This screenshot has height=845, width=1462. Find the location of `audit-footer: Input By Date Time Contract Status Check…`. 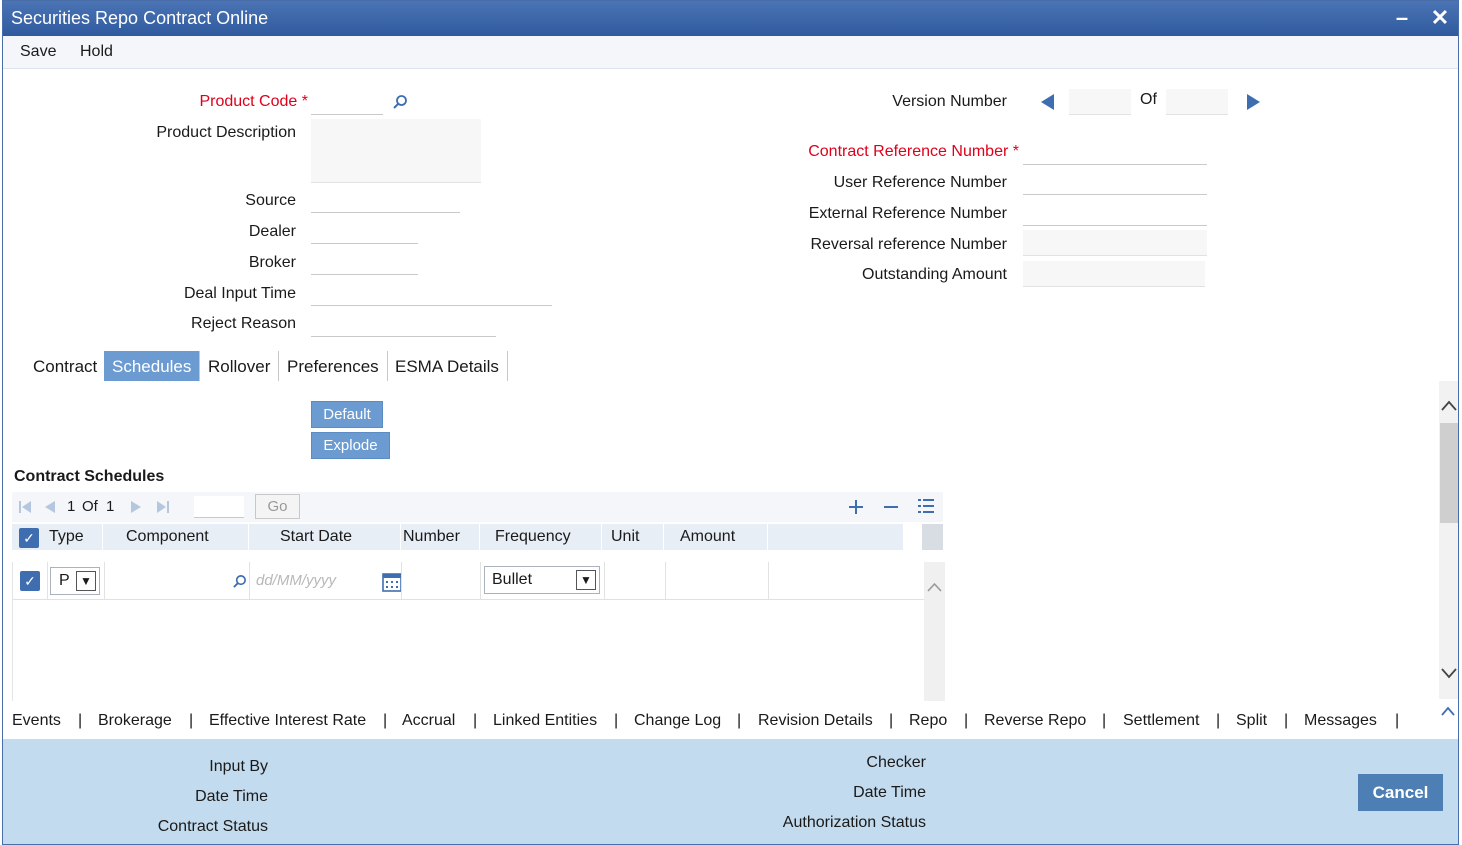

audit-footer: Input By Date Time Contract Status Check… is located at coordinates (730, 791).